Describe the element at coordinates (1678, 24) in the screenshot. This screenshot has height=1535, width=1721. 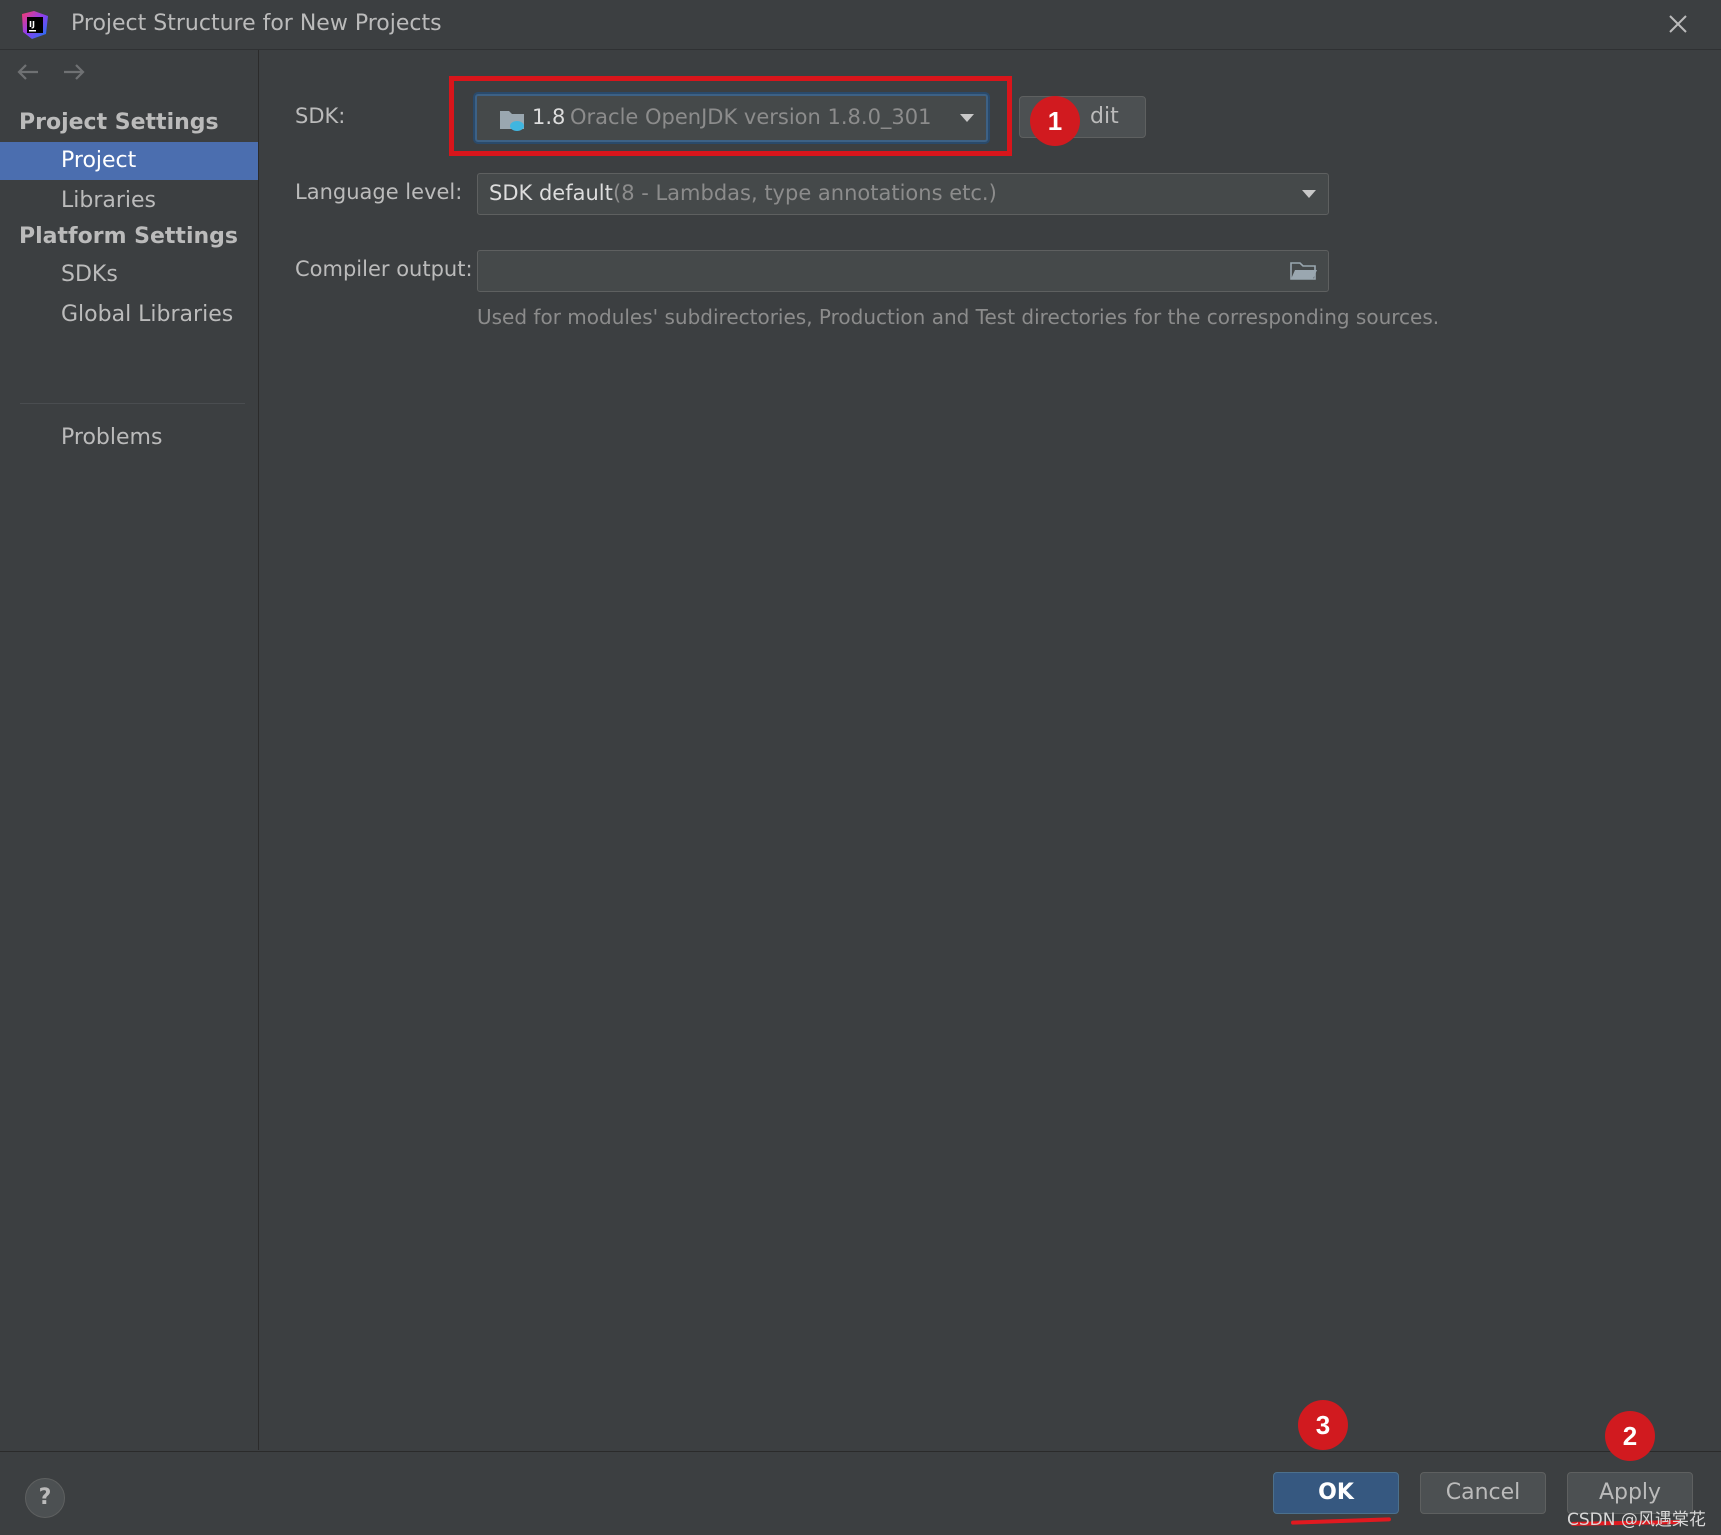
I see `close-icon` at that location.